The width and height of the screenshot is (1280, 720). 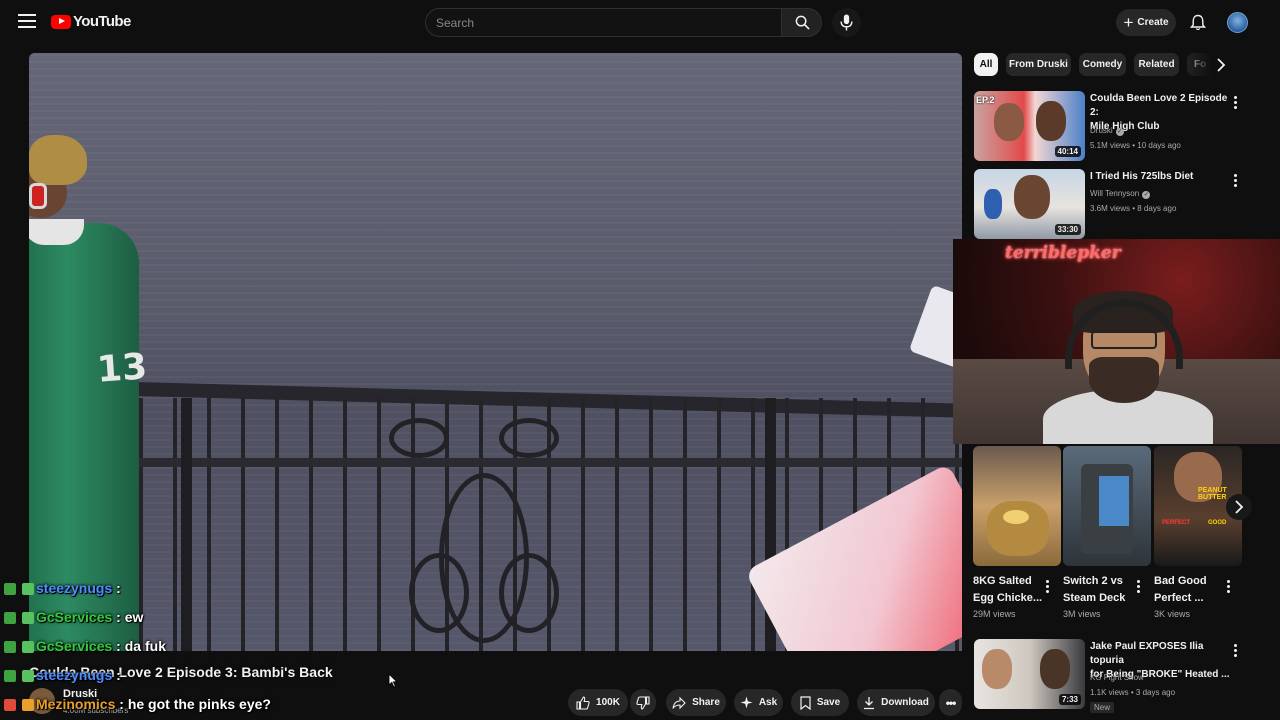 What do you see at coordinates (1094, 590) in the screenshot?
I see `short-title: Switch 2 vs Steam Deck` at bounding box center [1094, 590].